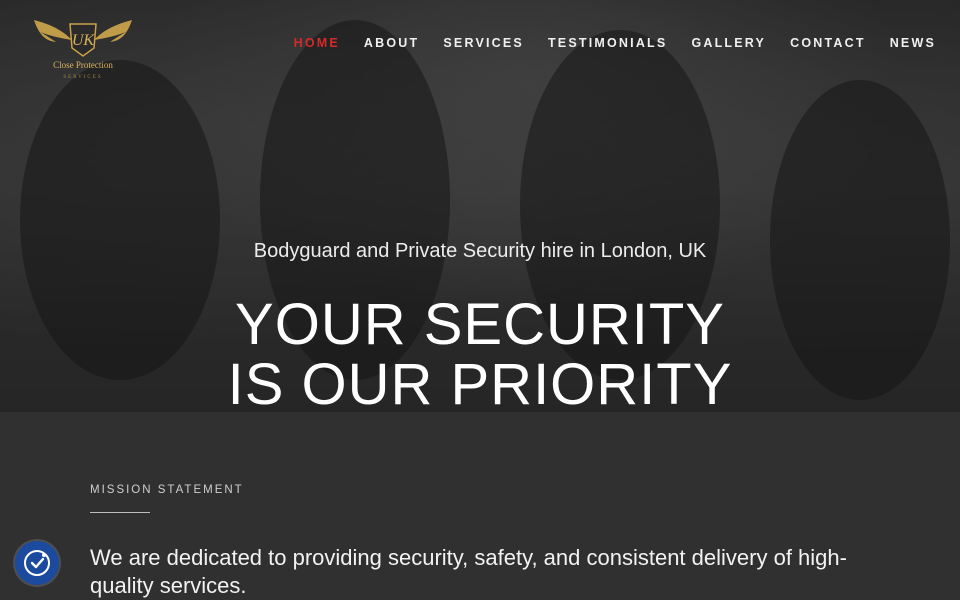  What do you see at coordinates (84, 40) in the screenshot?
I see `logo-monogram: UK` at bounding box center [84, 40].